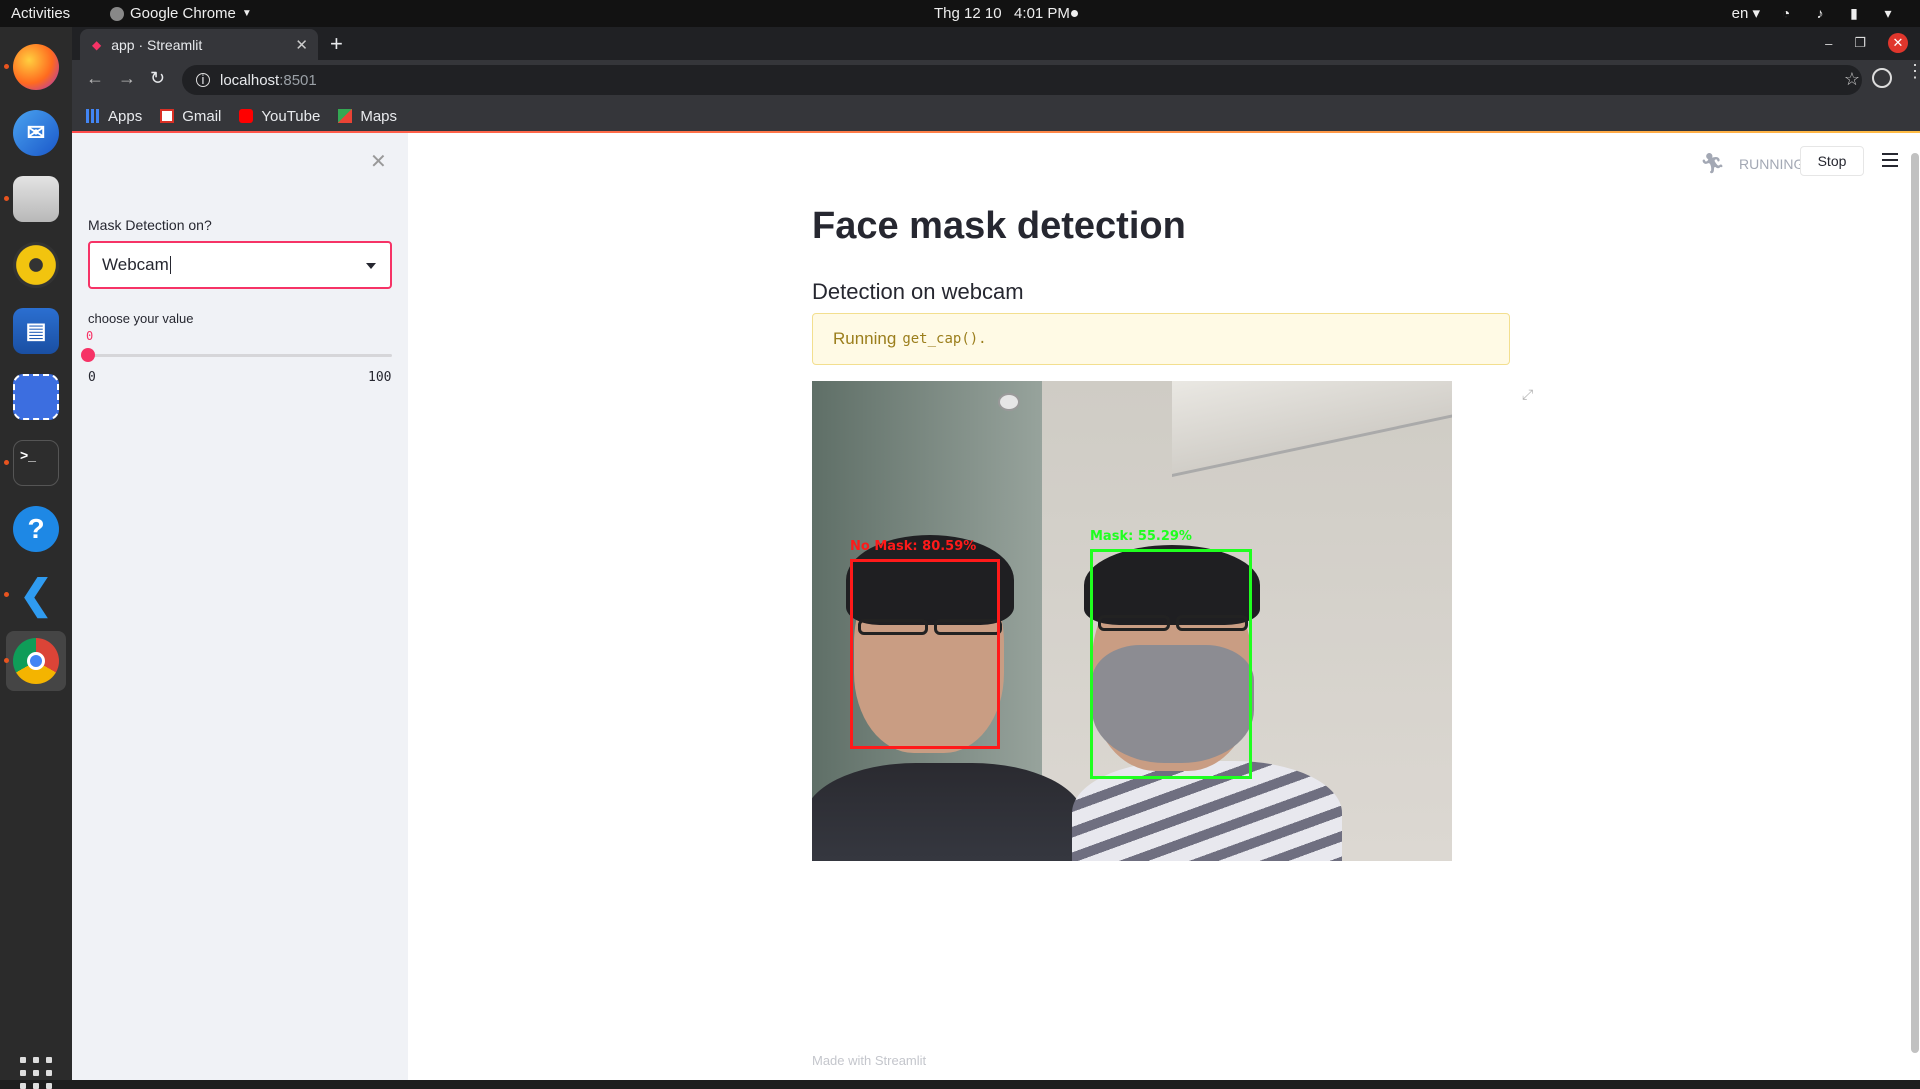  Describe the element at coordinates (345, 116) in the screenshot. I see `maps-icon` at that location.